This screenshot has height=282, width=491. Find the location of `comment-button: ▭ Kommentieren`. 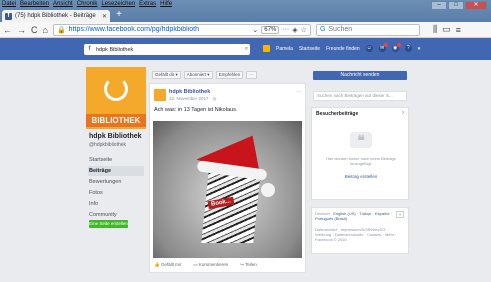

comment-button: ▭ Kommentieren is located at coordinates (210, 265).